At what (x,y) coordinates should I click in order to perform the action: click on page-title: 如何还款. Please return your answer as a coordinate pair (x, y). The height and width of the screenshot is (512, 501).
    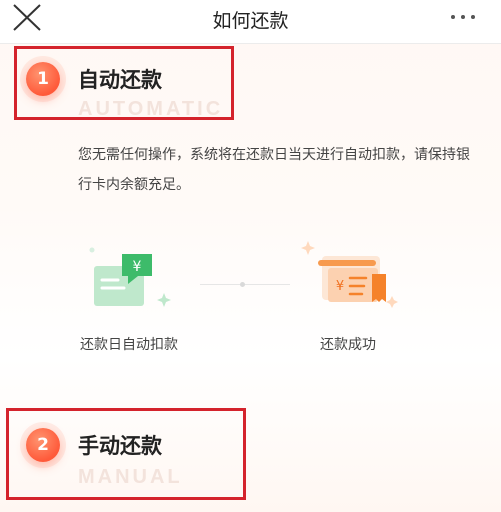
    Looking at the image, I should click on (250, 21).